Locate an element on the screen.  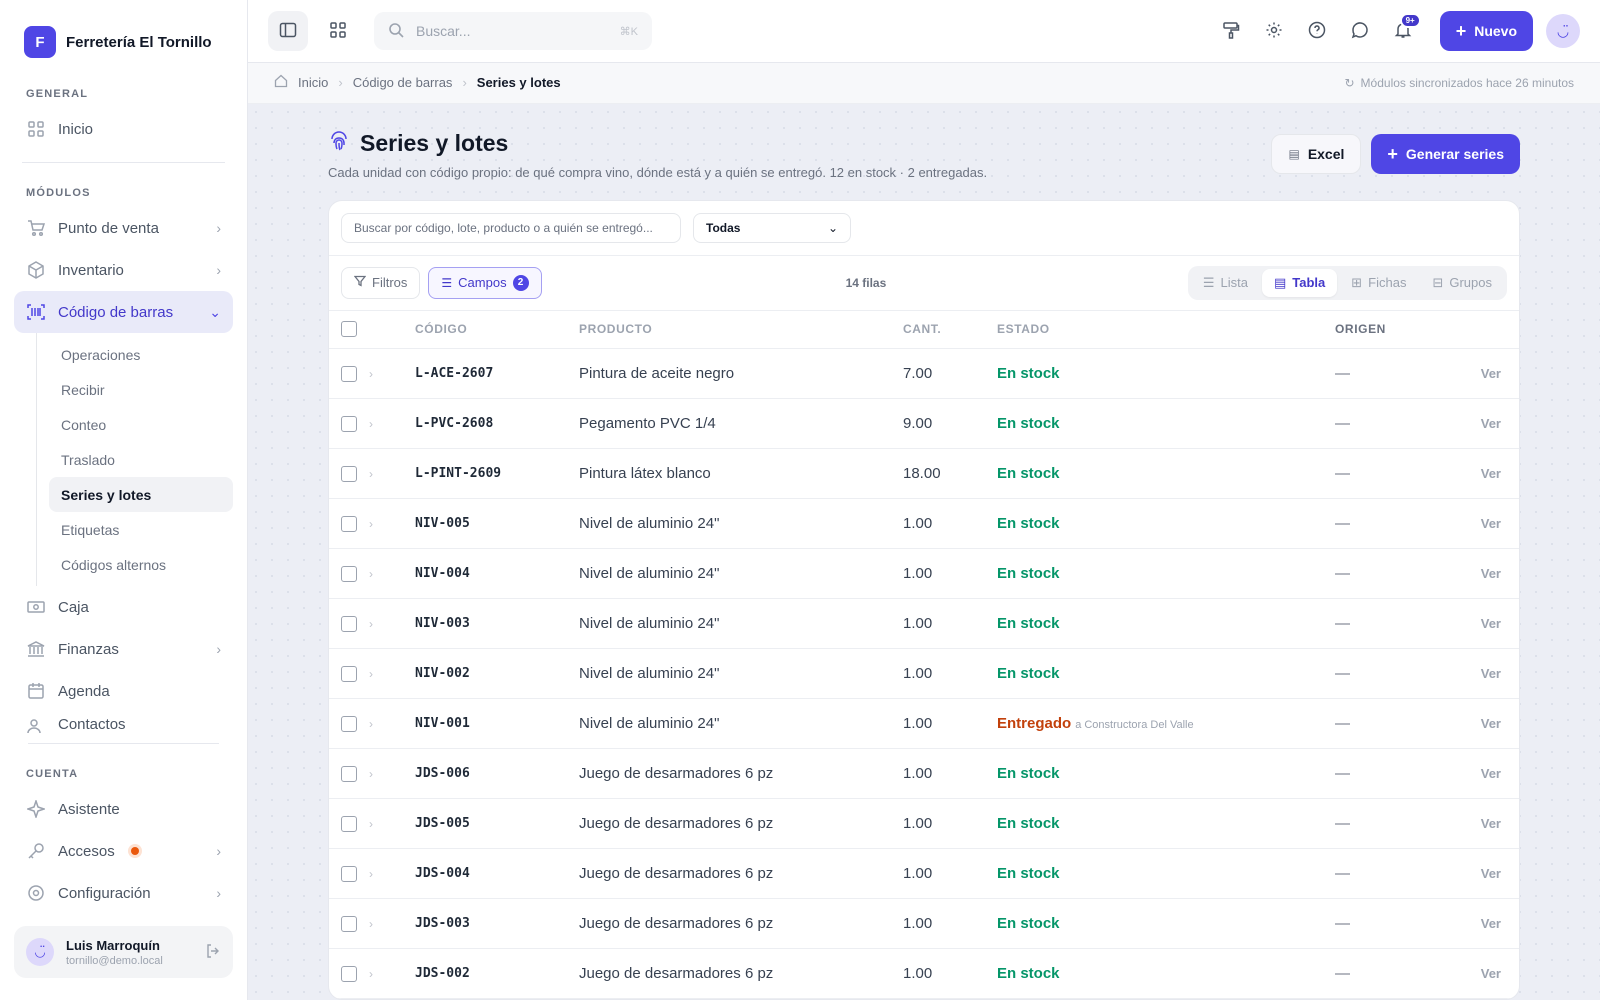
user-card: ◡̈ Luis Marroquín tornillo@demo.local is located at coordinates (123, 952).